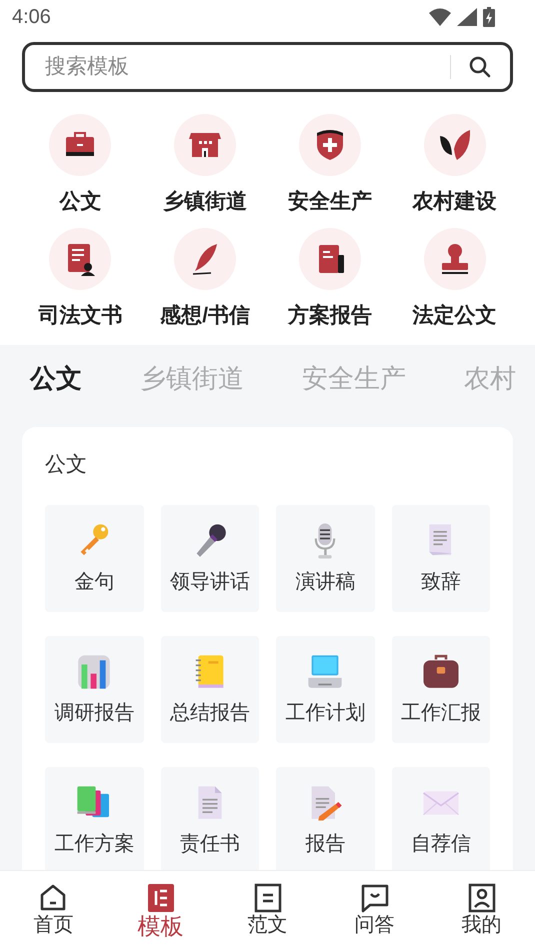 Image resolution: width=535 pixels, height=951 pixels. What do you see at coordinates (94, 818) in the screenshot?
I see `template-tile: 工作方案` at bounding box center [94, 818].